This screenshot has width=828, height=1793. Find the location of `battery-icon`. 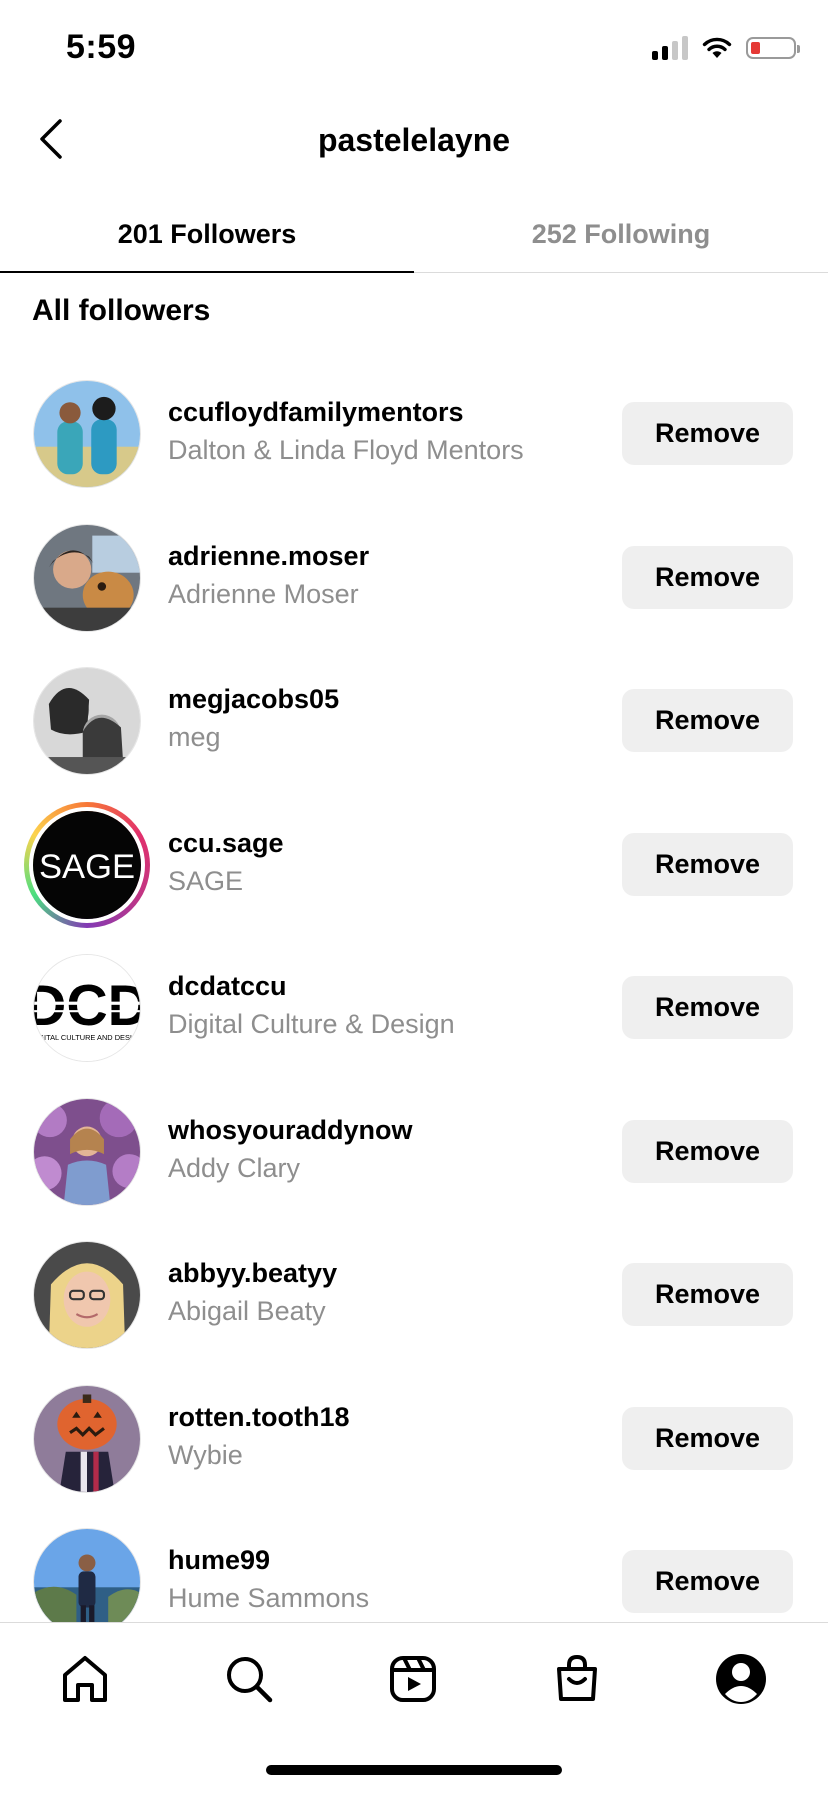

battery-icon is located at coordinates (773, 48).